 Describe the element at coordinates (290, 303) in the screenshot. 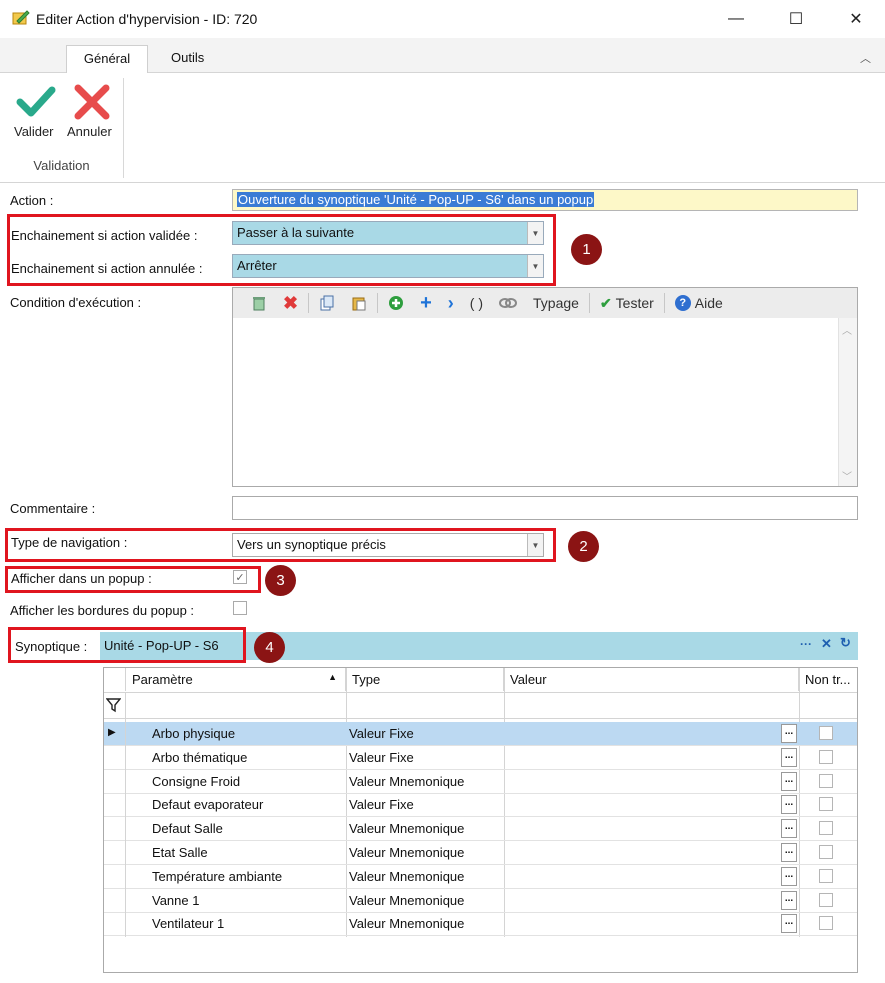

I see `delete-icon: ✖` at that location.